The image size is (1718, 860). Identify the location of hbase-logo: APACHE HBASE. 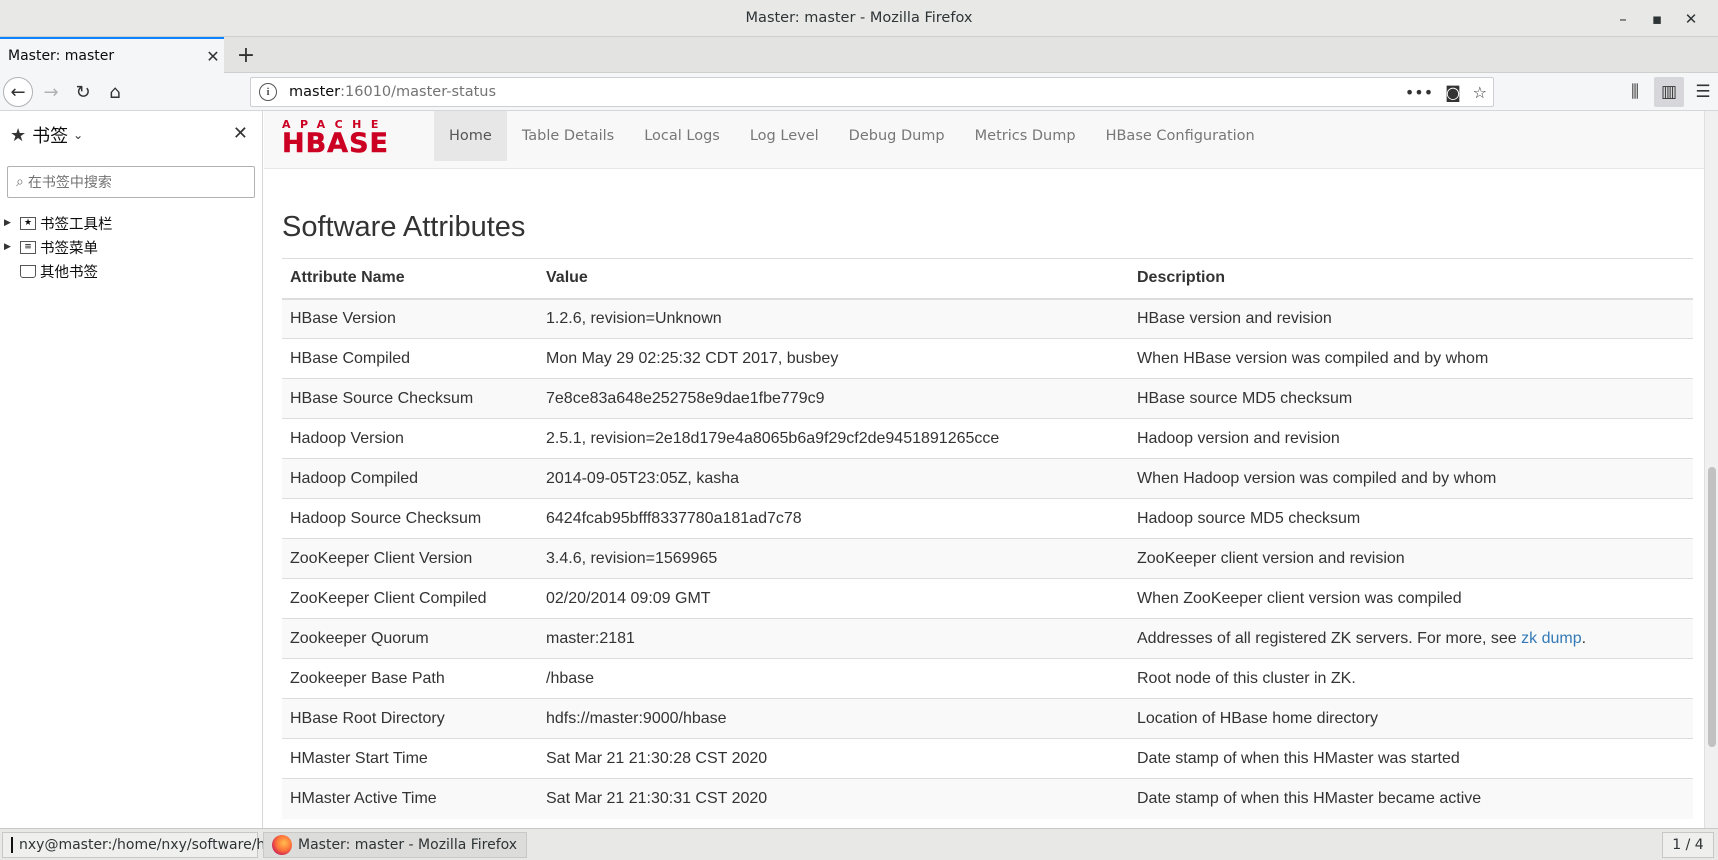
(351, 138).